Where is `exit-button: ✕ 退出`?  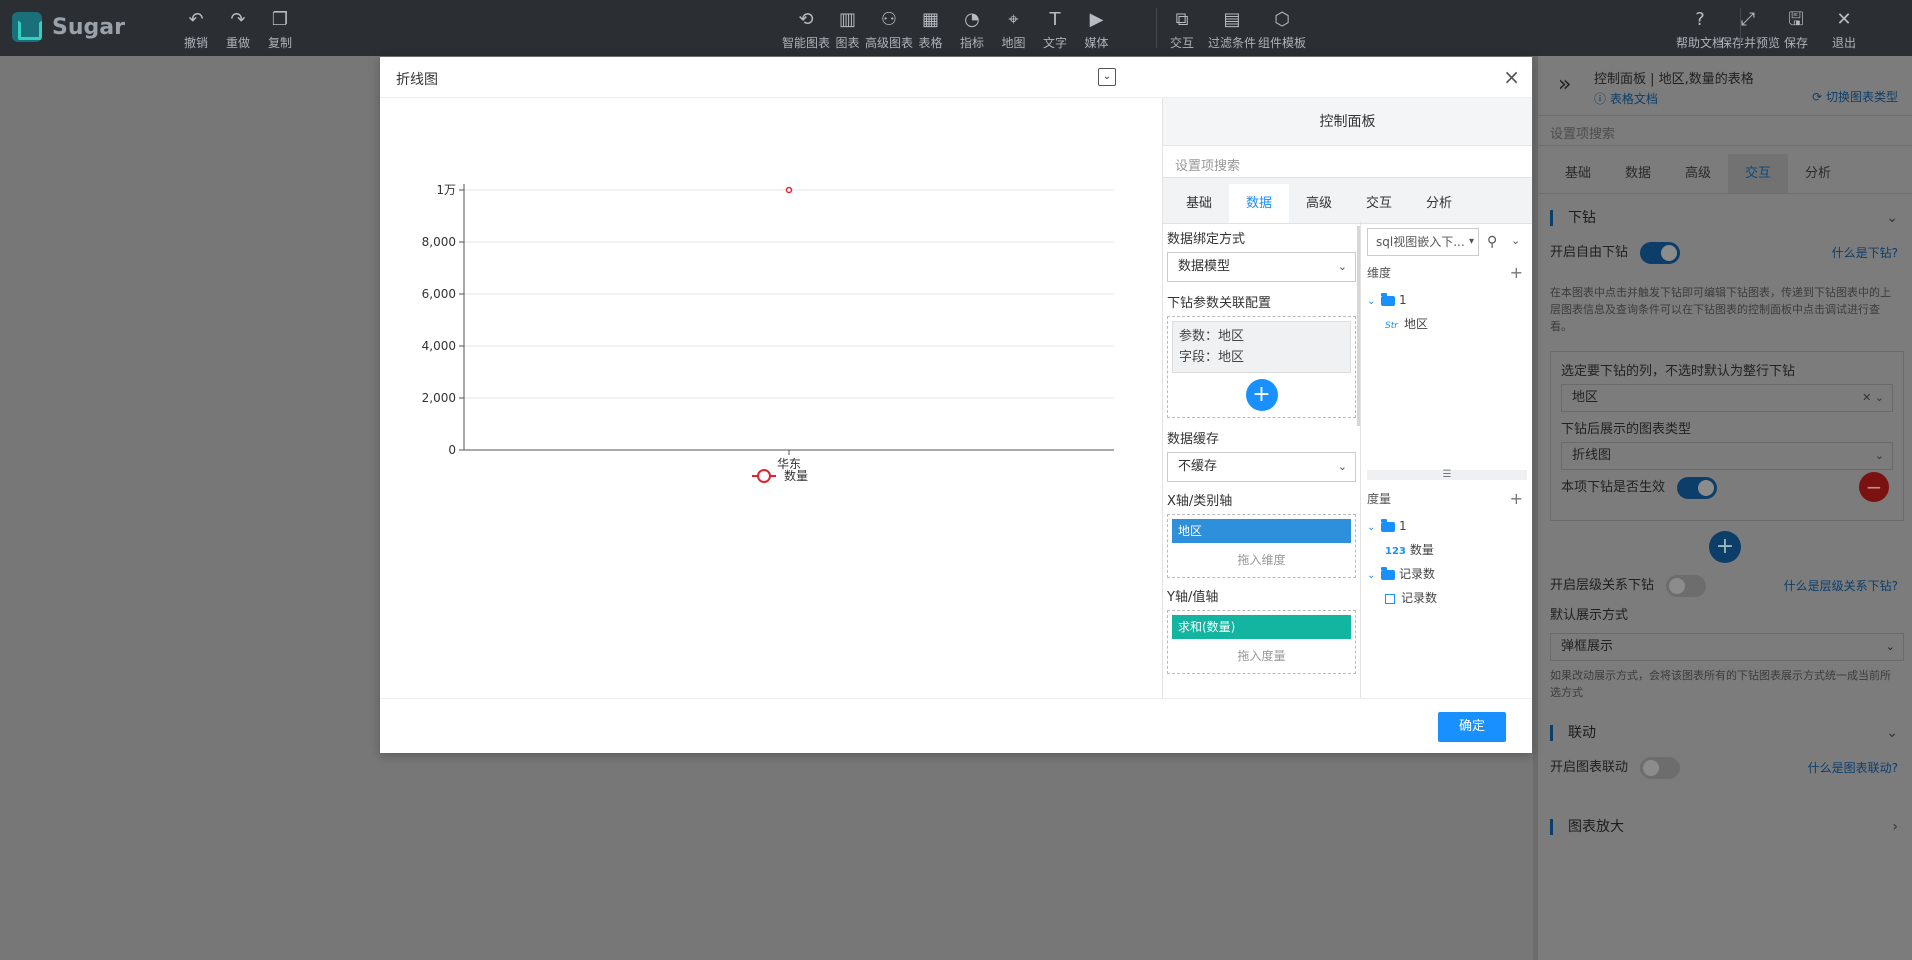
exit-button: ✕ 退出 is located at coordinates (1844, 29).